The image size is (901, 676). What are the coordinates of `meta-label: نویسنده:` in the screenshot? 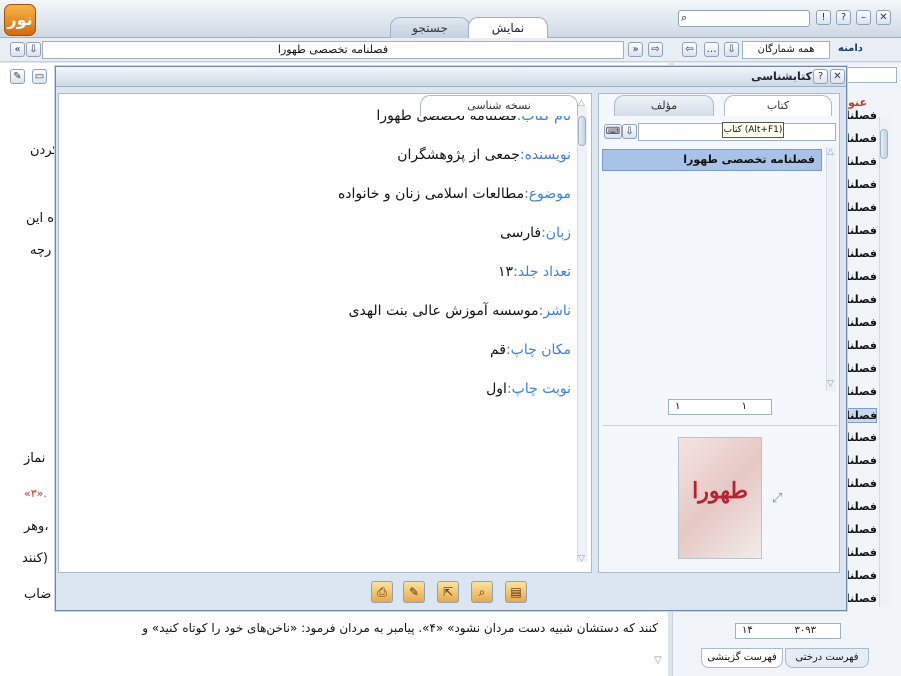 It's located at (545, 155).